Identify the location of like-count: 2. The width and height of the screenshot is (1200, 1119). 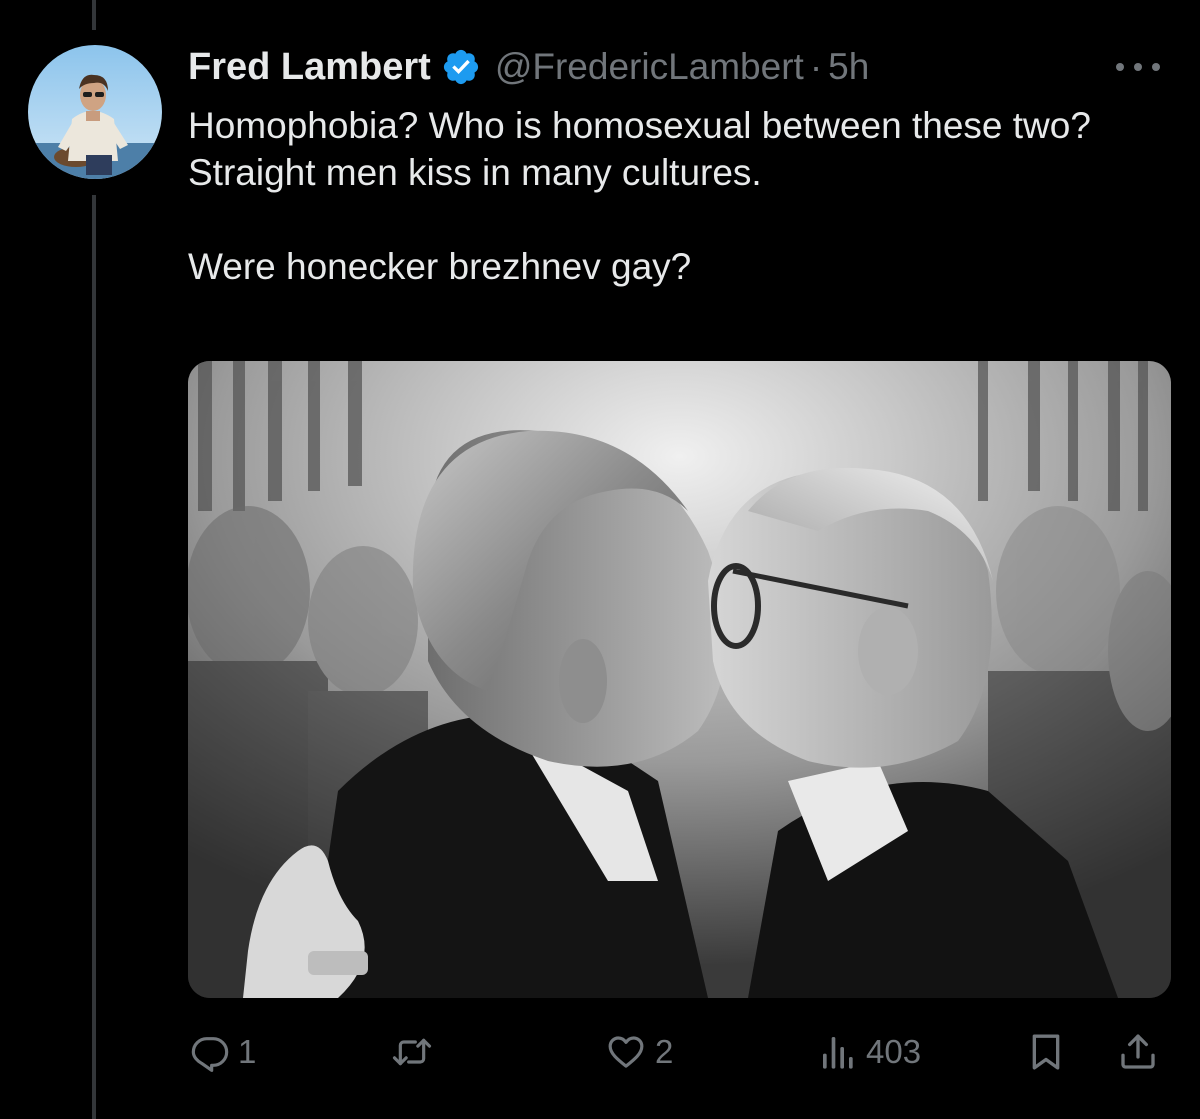
(664, 1051).